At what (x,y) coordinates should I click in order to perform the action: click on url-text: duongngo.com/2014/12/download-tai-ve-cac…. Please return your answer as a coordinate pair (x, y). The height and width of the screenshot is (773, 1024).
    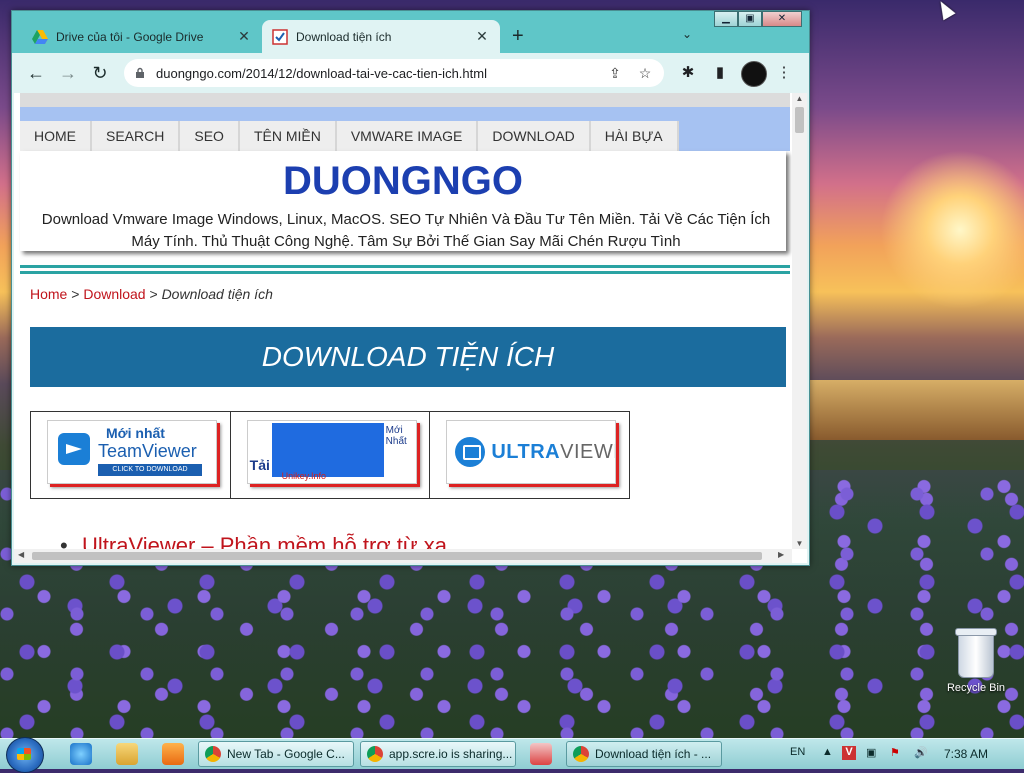
    Looking at the image, I should click on (375, 73).